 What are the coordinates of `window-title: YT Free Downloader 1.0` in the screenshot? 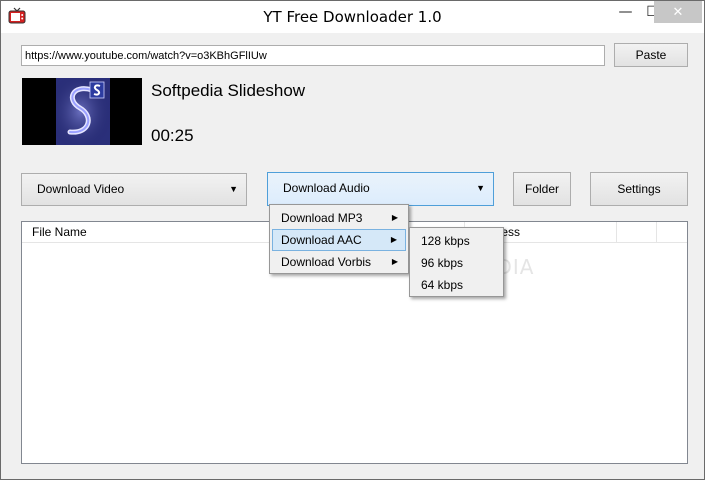 It's located at (352, 17).